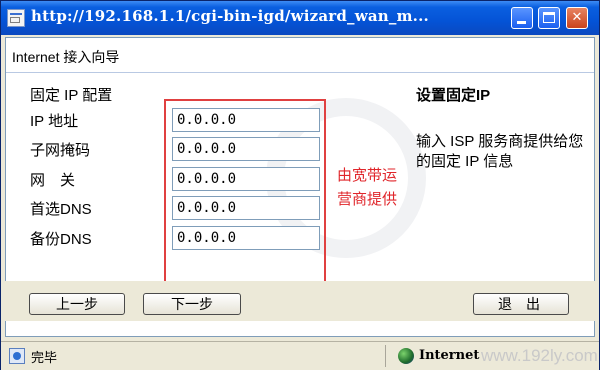 The image size is (600, 370). Describe the element at coordinates (549, 18) in the screenshot. I see `maximize-button` at that location.